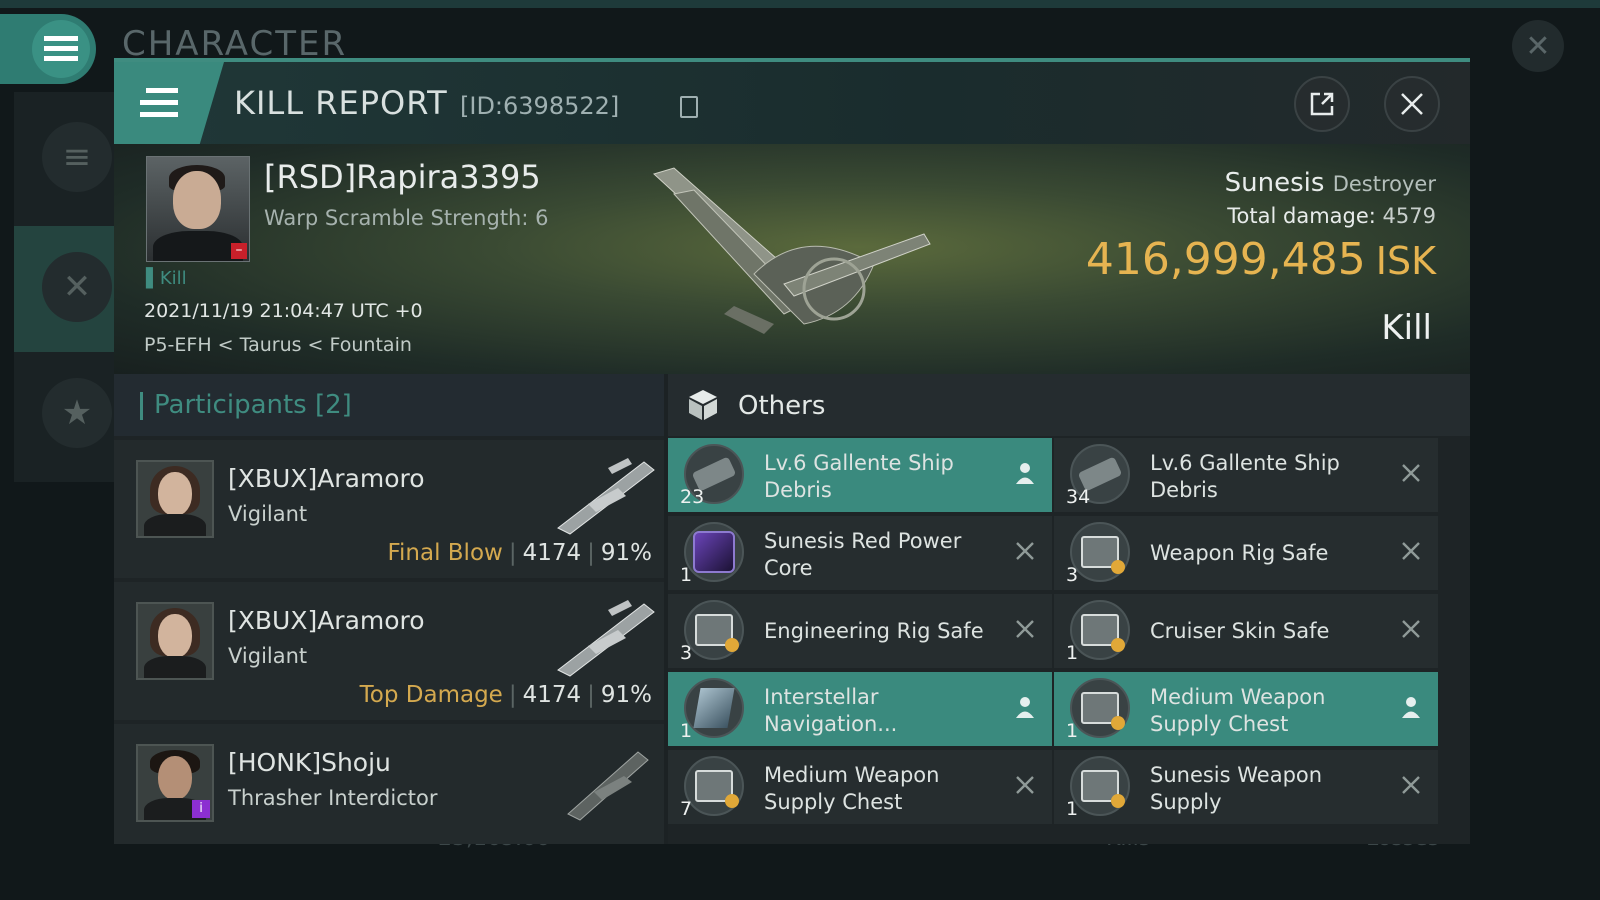 The height and width of the screenshot is (900, 1600). I want to click on isk-value: 416,999,485 ISK, so click(1260, 259).